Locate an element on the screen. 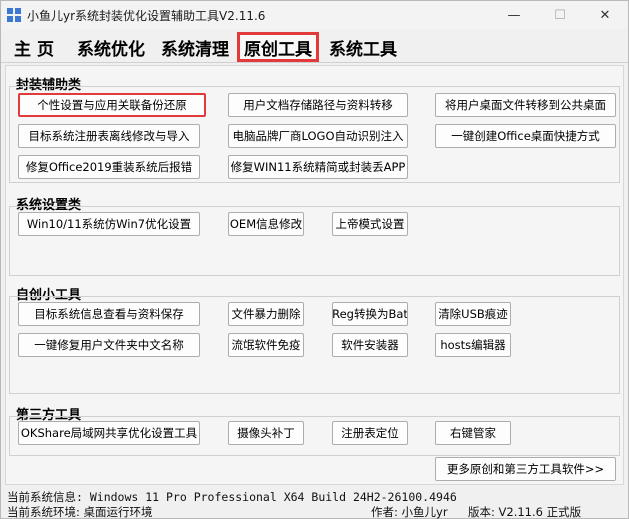 The image size is (629, 519). context-menu-manager-button: 右键管家 is located at coordinates (473, 433).